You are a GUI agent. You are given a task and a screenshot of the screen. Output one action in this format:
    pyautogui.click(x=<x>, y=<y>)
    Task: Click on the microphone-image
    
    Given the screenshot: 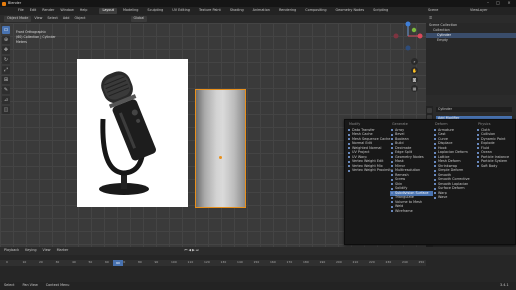 What is the action you would take?
    pyautogui.click(x=127, y=133)
    